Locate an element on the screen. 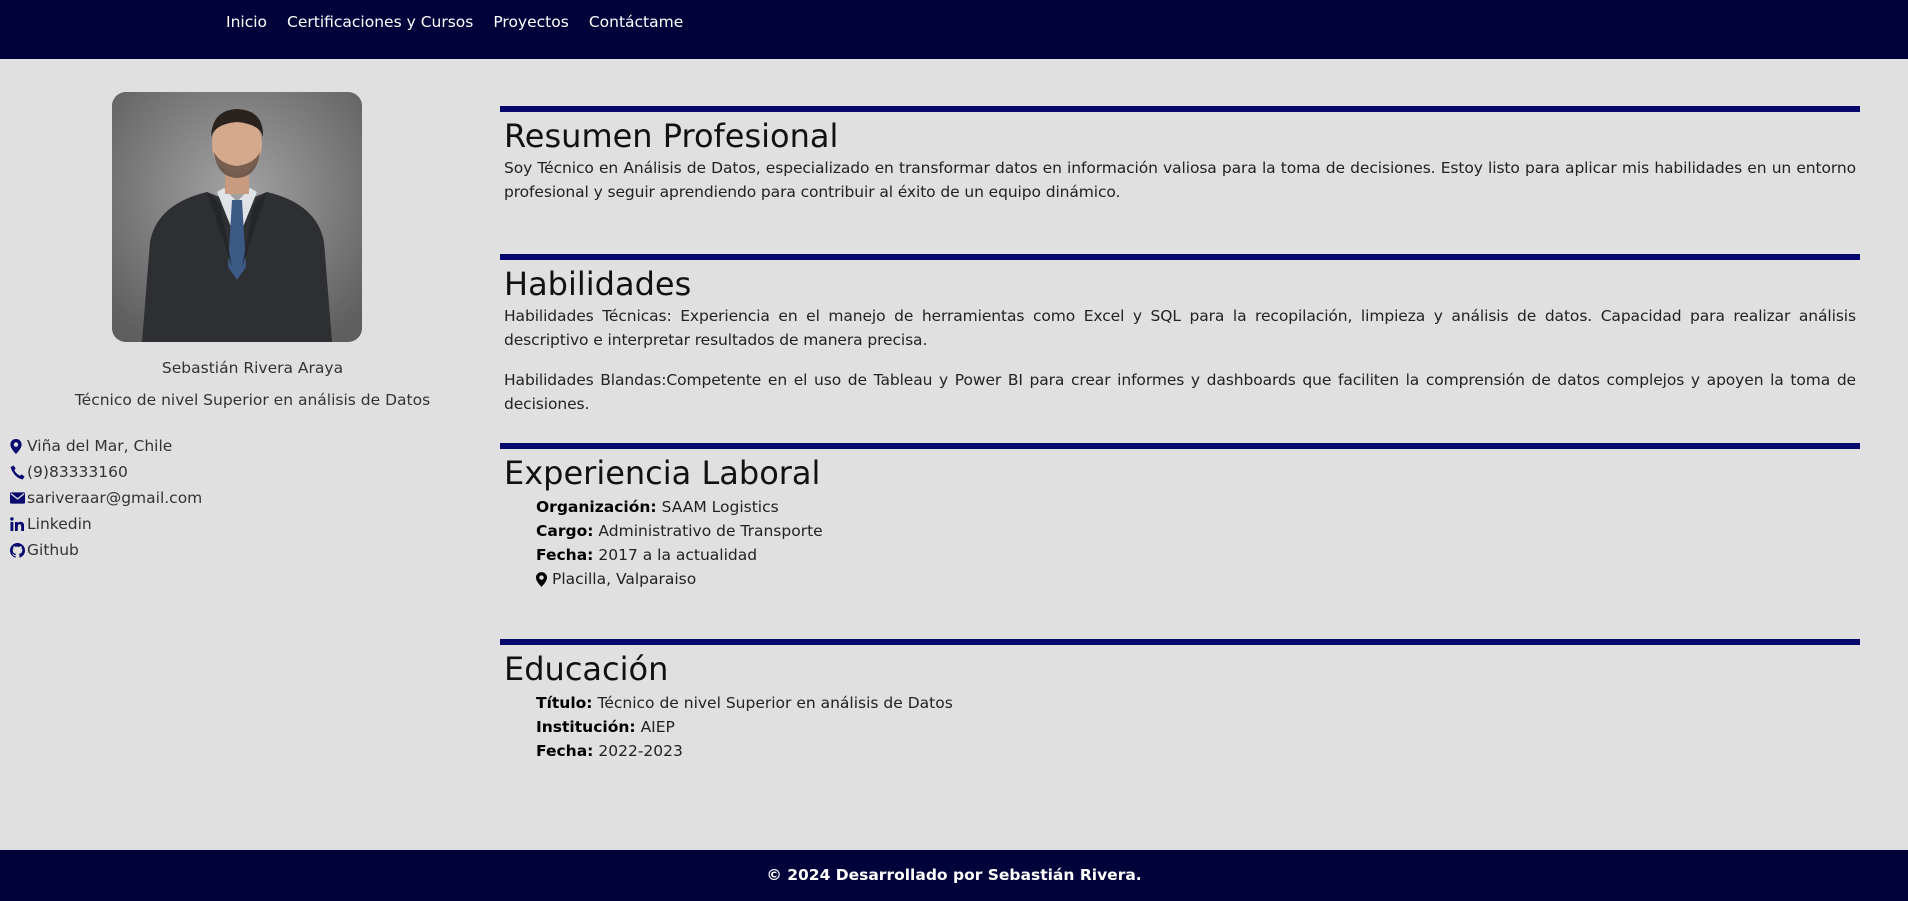 The width and height of the screenshot is (1908, 901). contact-linkedin-link: Linkedin is located at coordinates (59, 524).